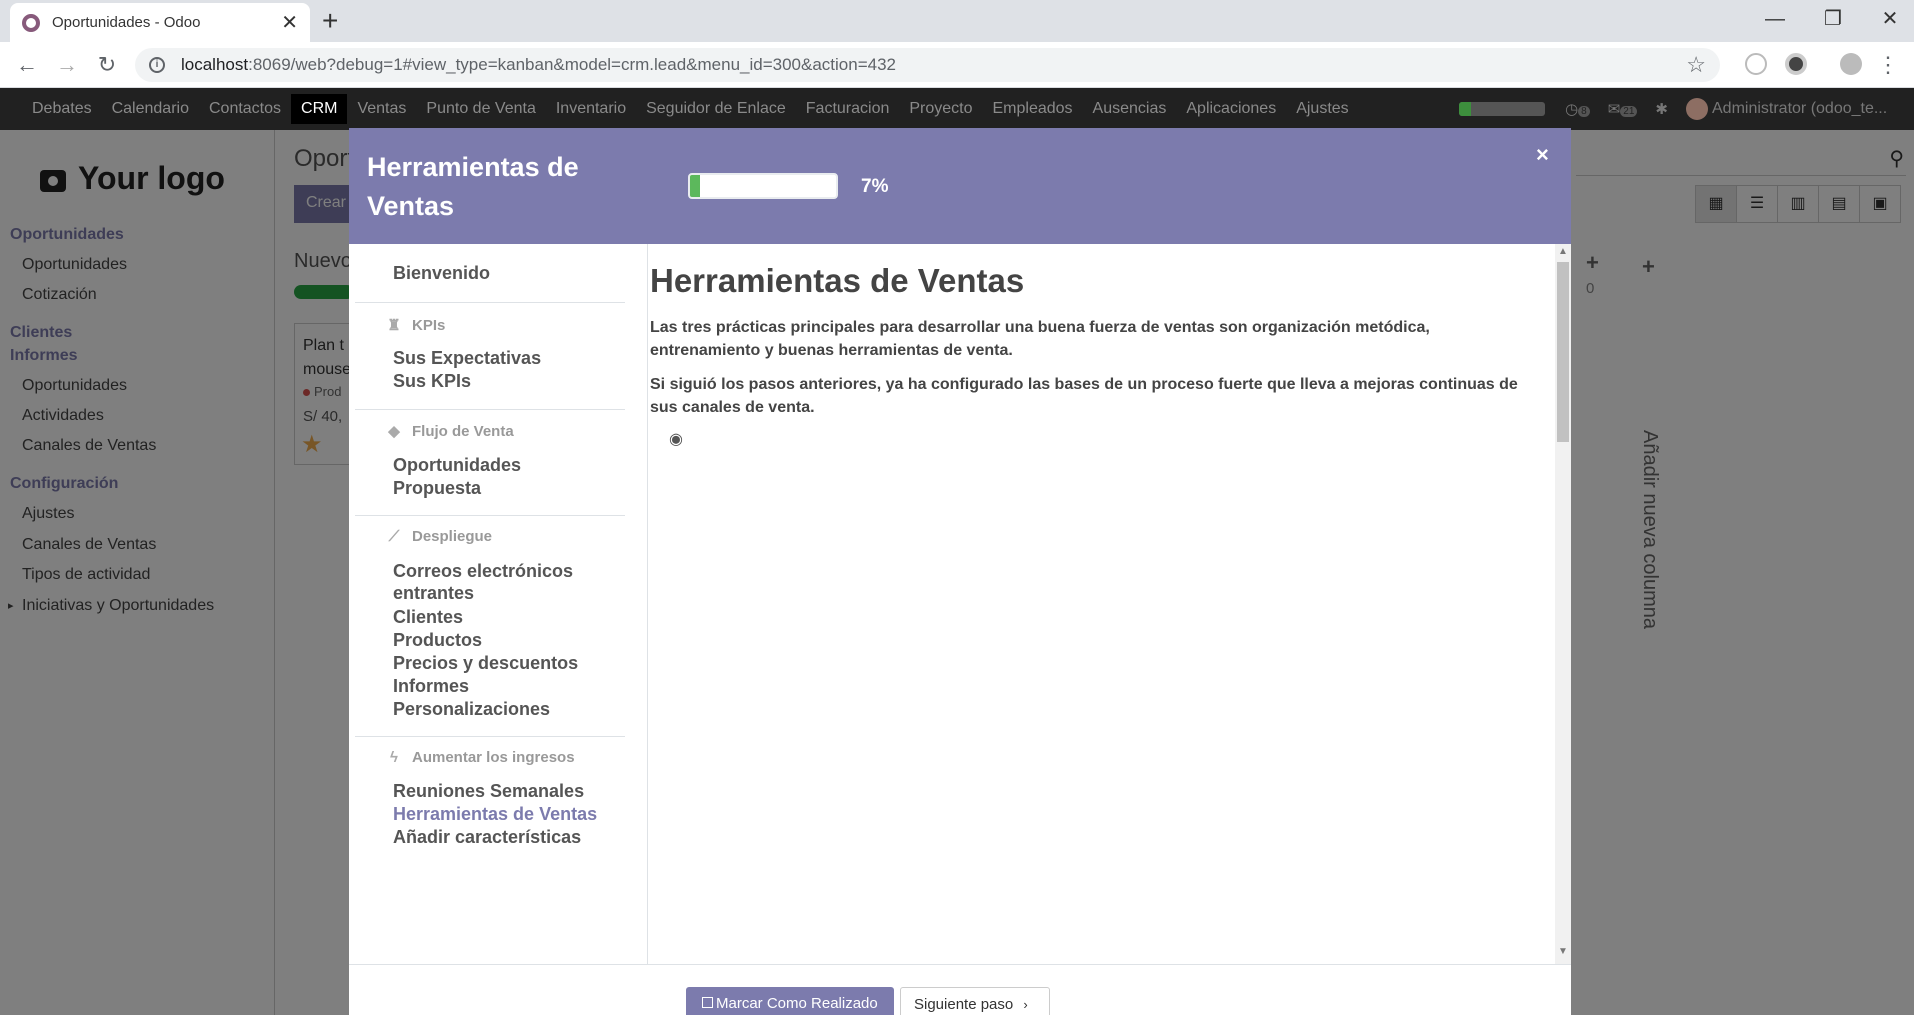  Describe the element at coordinates (1629, 111) in the screenshot. I see `message-count-badge: 21` at that location.